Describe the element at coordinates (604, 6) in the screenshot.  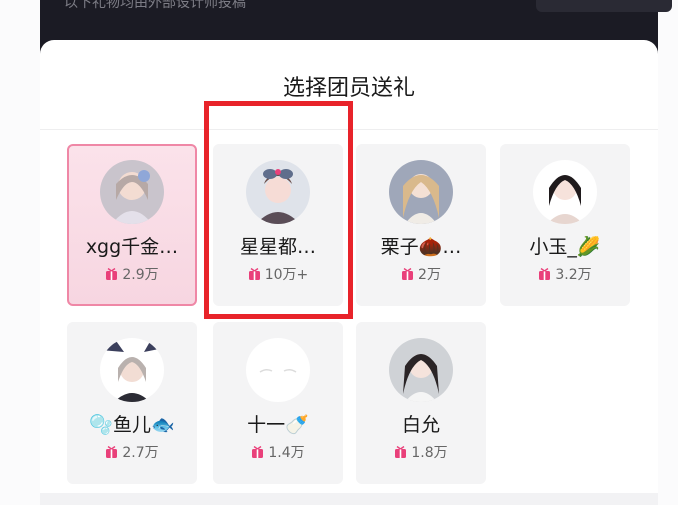
I see `header-button` at that location.